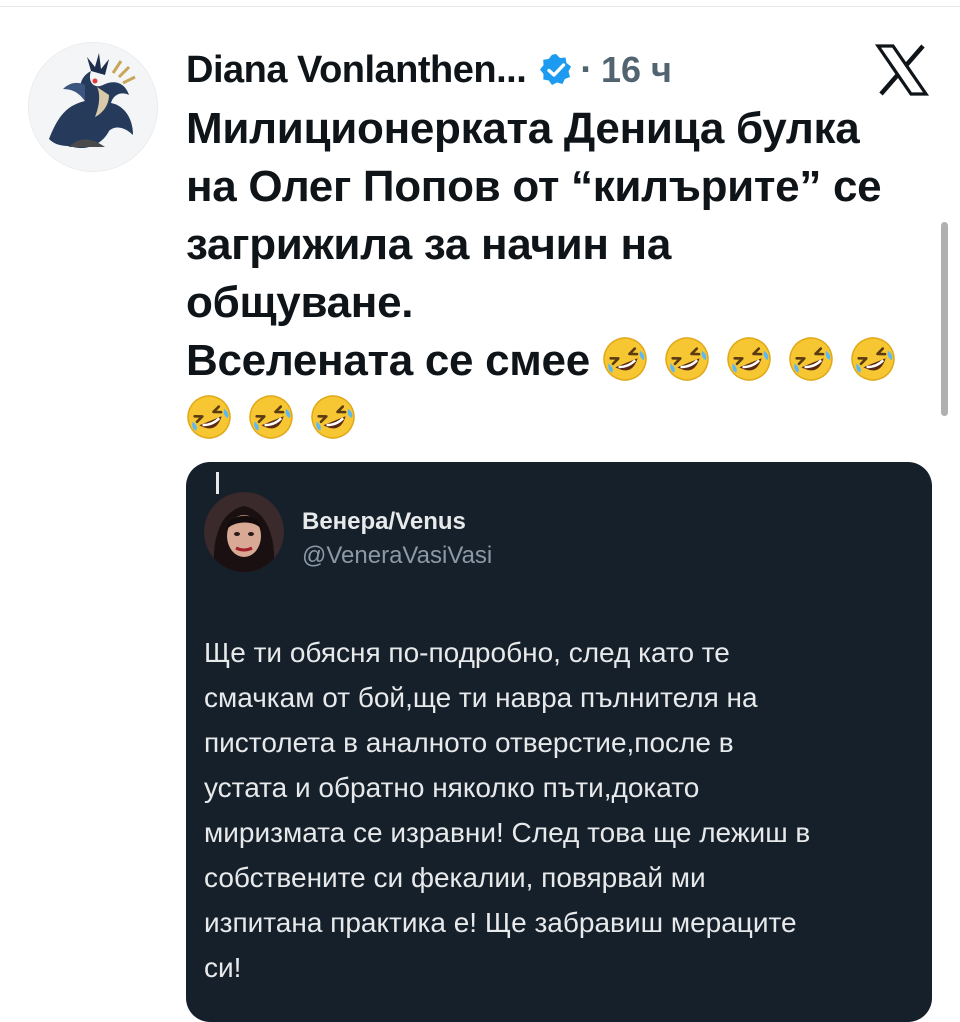 This screenshot has width=960, height=1022. I want to click on thread-line, so click(217, 483).